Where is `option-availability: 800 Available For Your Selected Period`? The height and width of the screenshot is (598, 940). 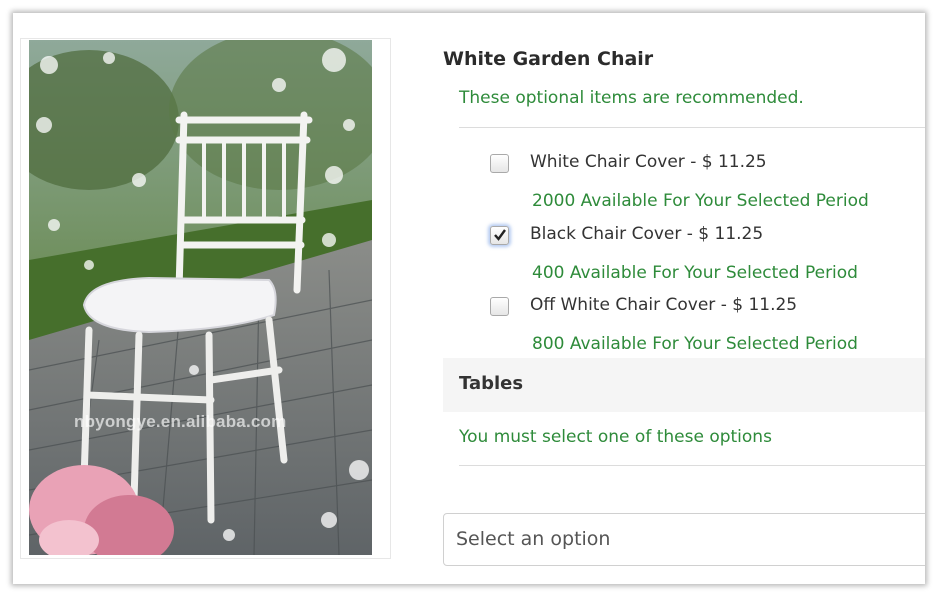
option-availability: 800 Available For Your Selected Period is located at coordinates (695, 344).